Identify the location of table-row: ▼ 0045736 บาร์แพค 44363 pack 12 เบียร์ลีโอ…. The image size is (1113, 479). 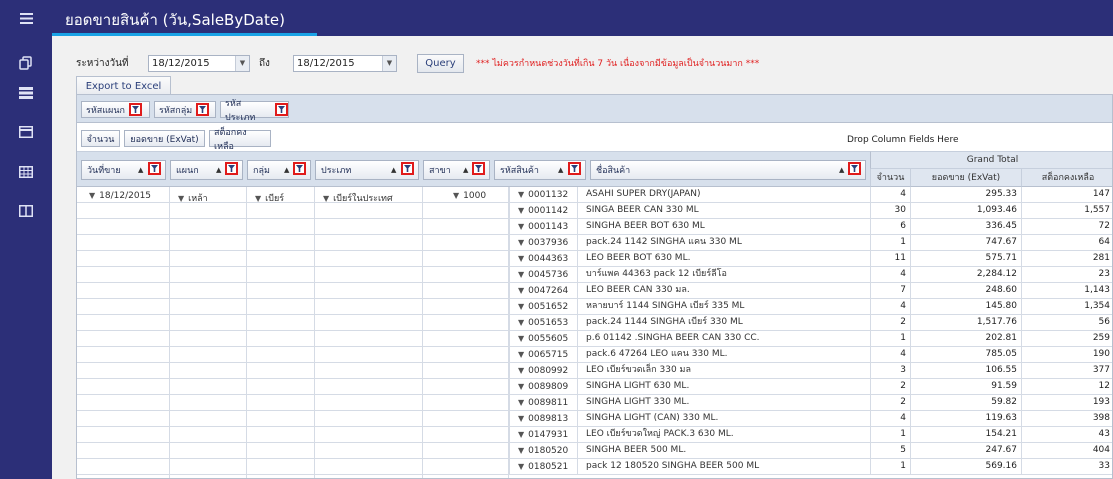
(594, 275).